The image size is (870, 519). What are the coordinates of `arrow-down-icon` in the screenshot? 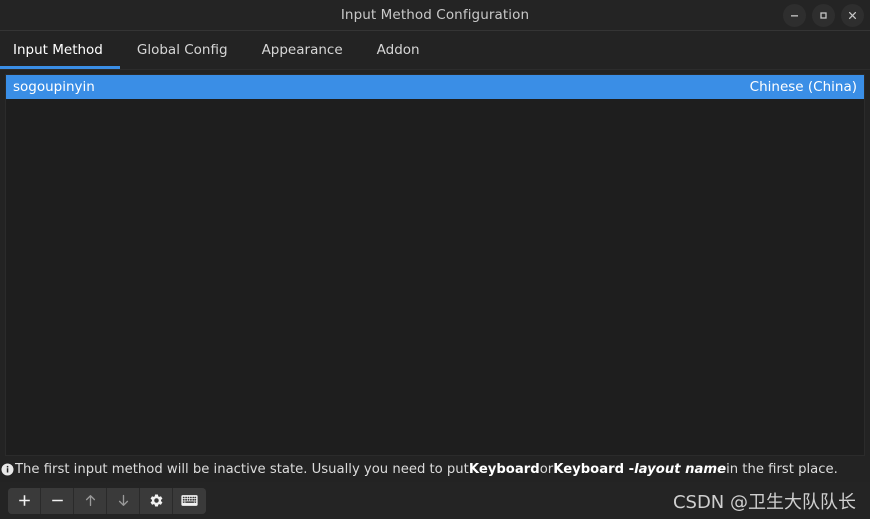 It's located at (123, 500).